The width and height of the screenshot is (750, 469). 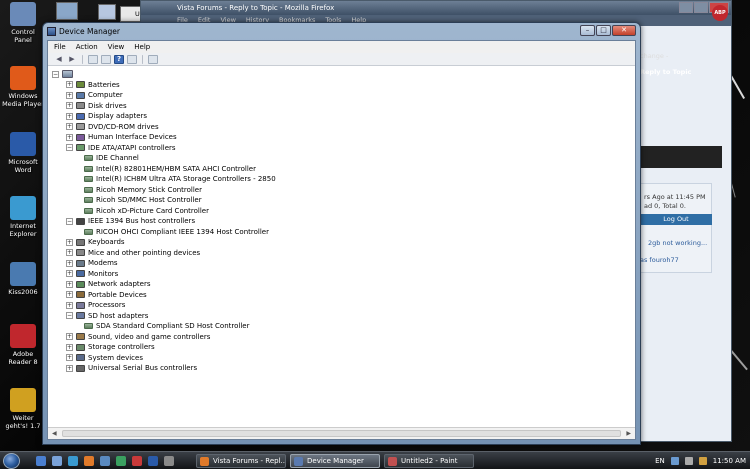 I want to click on minimize-button: –, so click(x=587, y=30).